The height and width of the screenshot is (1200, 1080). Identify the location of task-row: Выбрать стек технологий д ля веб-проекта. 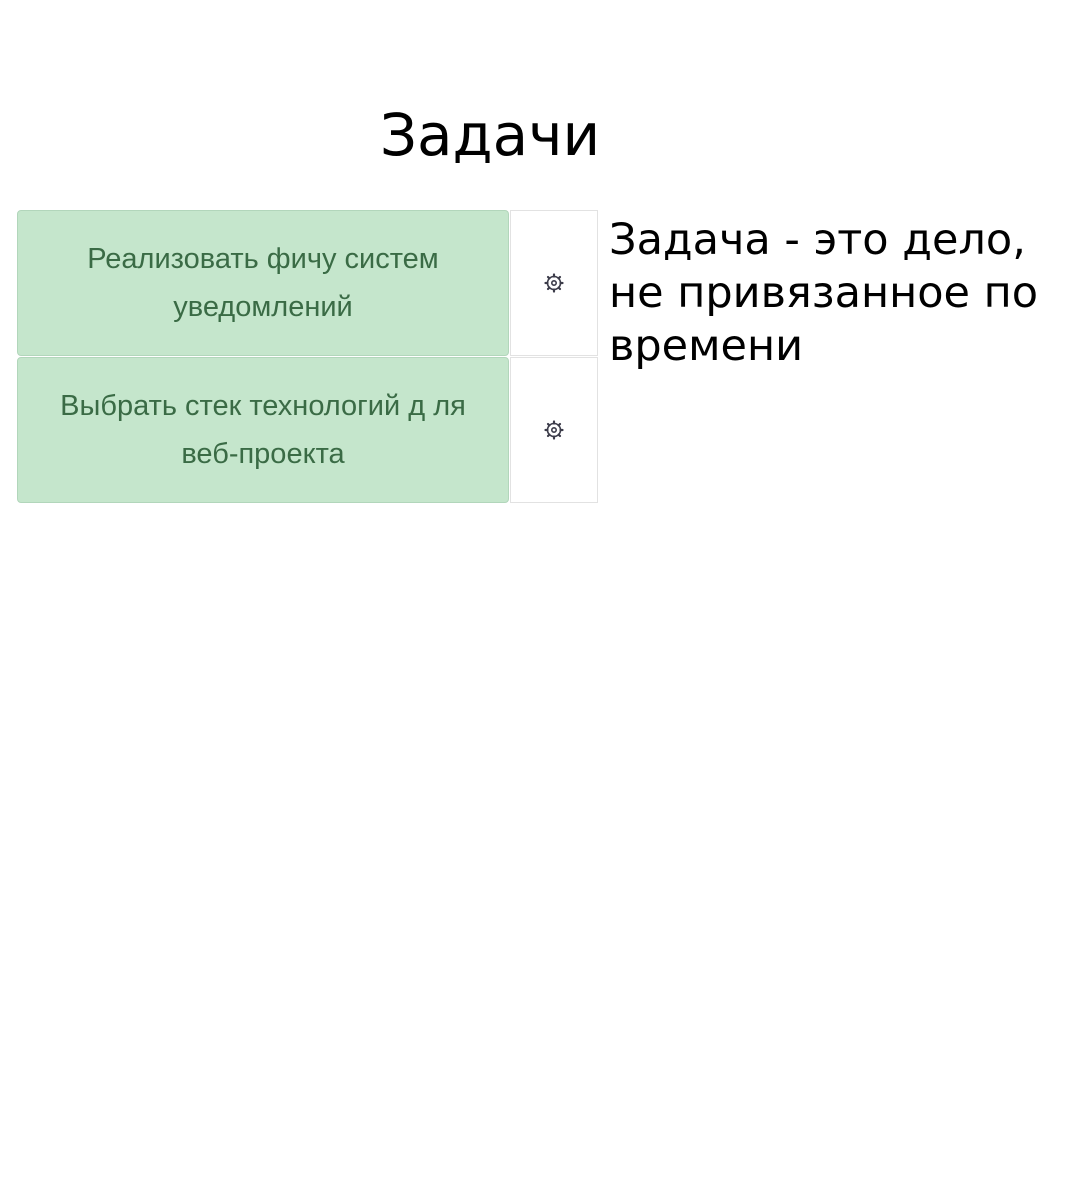
(307, 430).